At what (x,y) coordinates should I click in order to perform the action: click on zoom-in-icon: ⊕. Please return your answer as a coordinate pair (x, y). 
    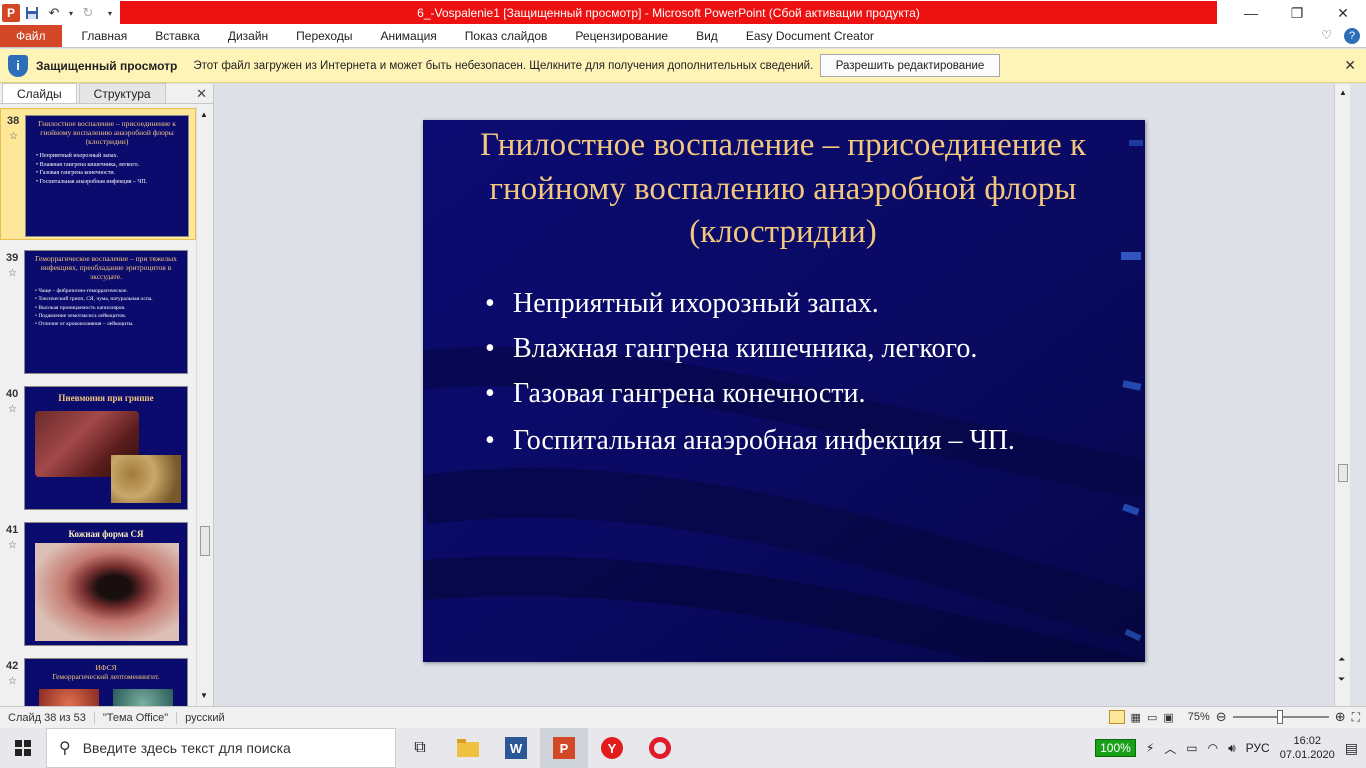
    Looking at the image, I should click on (1340, 717).